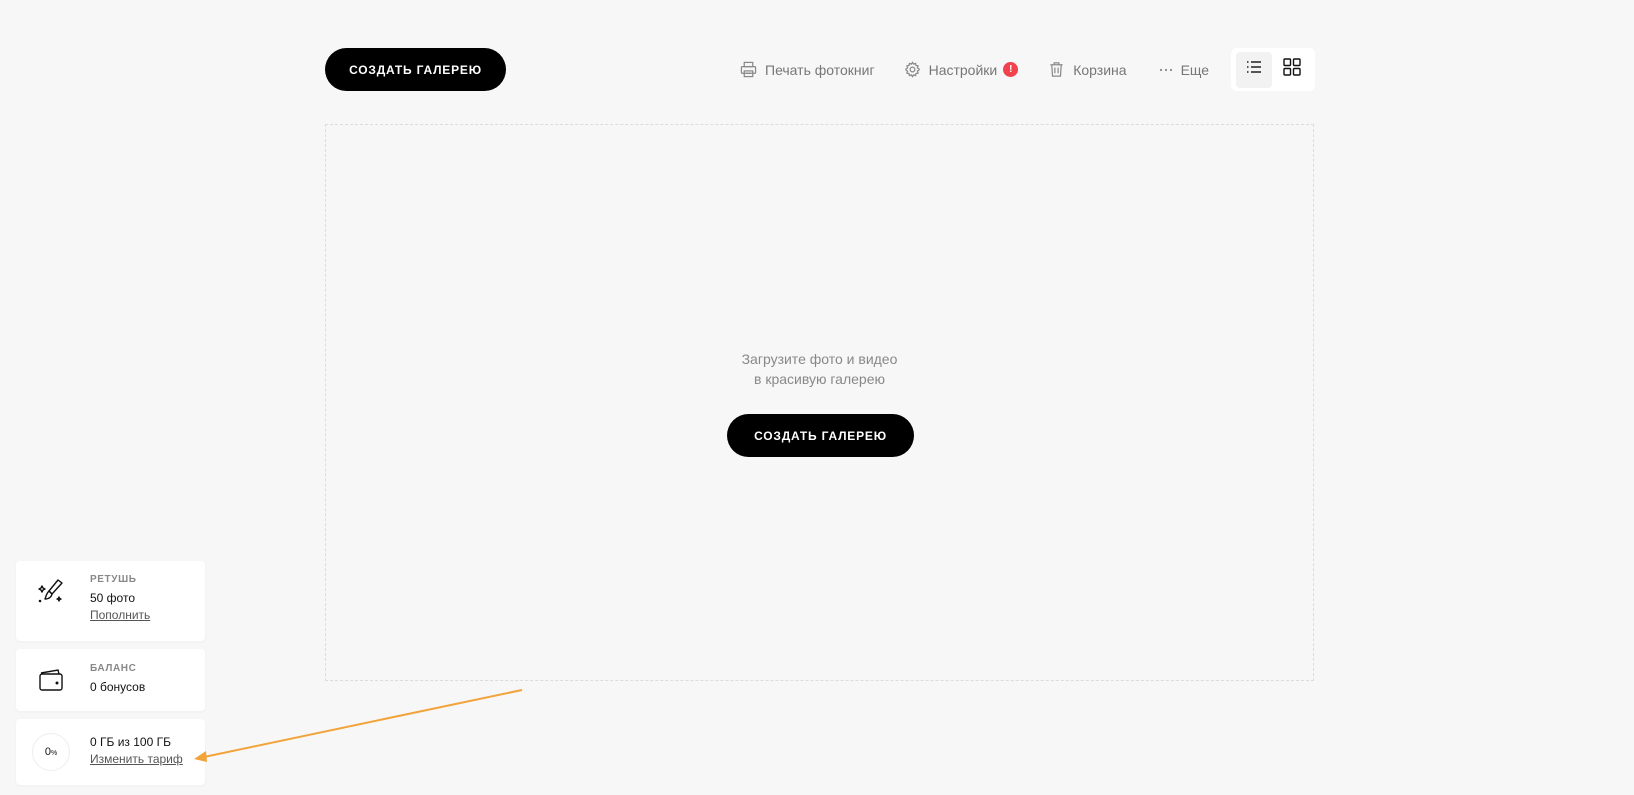 The height and width of the screenshot is (795, 1634). What do you see at coordinates (1056, 69) in the screenshot?
I see `trash-icon` at bounding box center [1056, 69].